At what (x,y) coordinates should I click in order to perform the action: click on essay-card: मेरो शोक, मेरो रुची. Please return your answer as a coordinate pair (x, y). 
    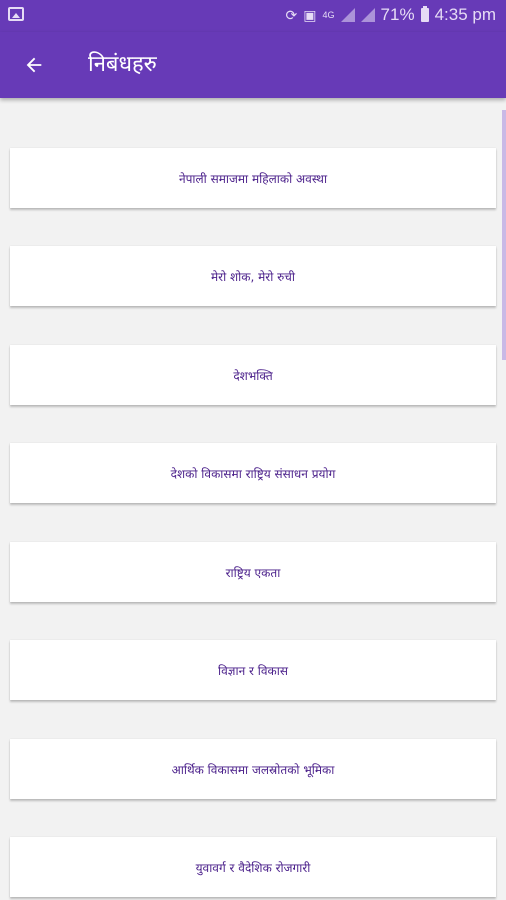
    Looking at the image, I should click on (253, 276).